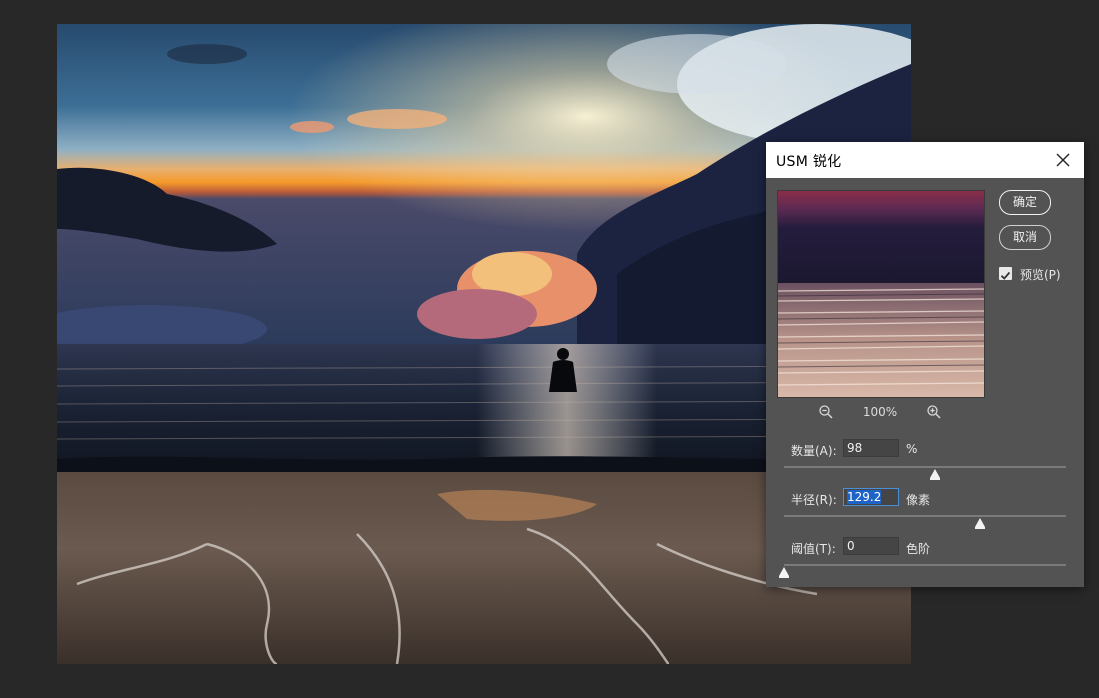 The image size is (1099, 698). I want to click on preview-image, so click(881, 294).